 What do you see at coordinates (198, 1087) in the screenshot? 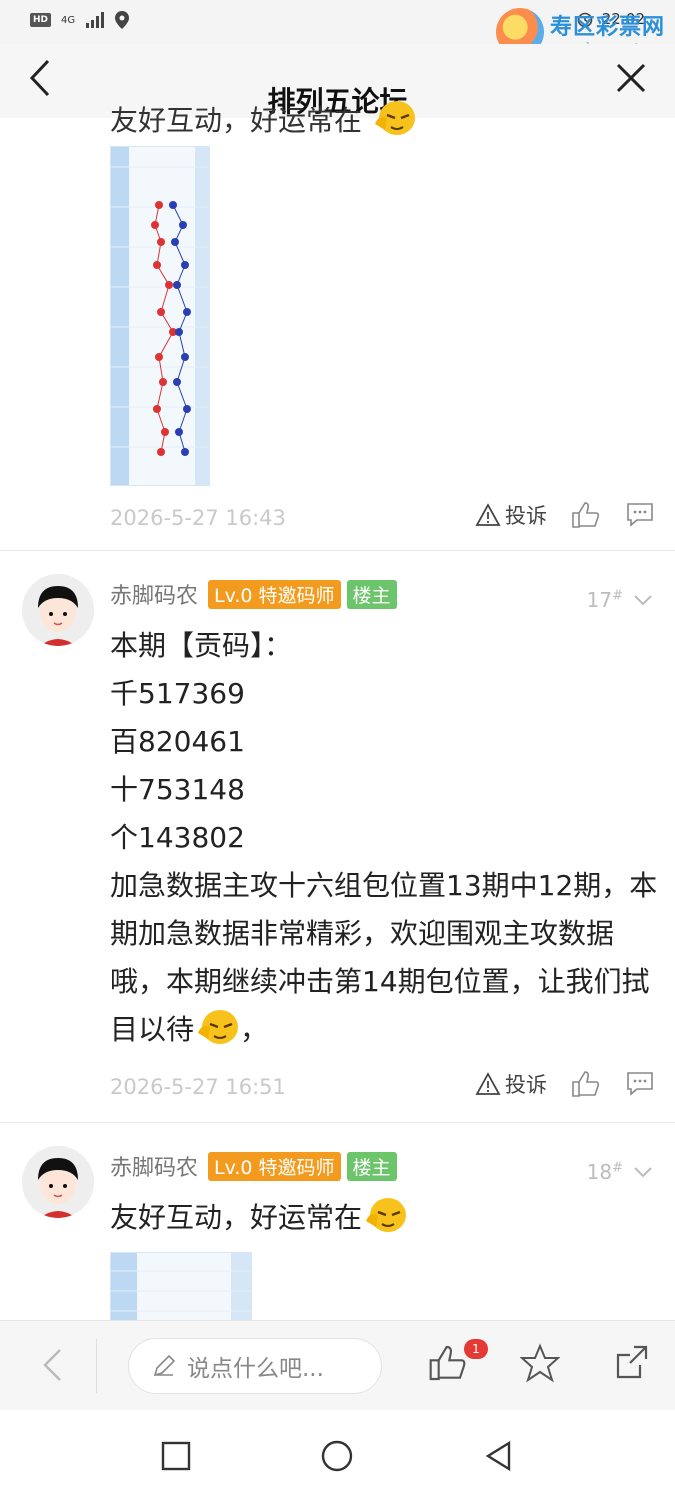
I see `post-timestamp: 2026-5-27 16:51` at bounding box center [198, 1087].